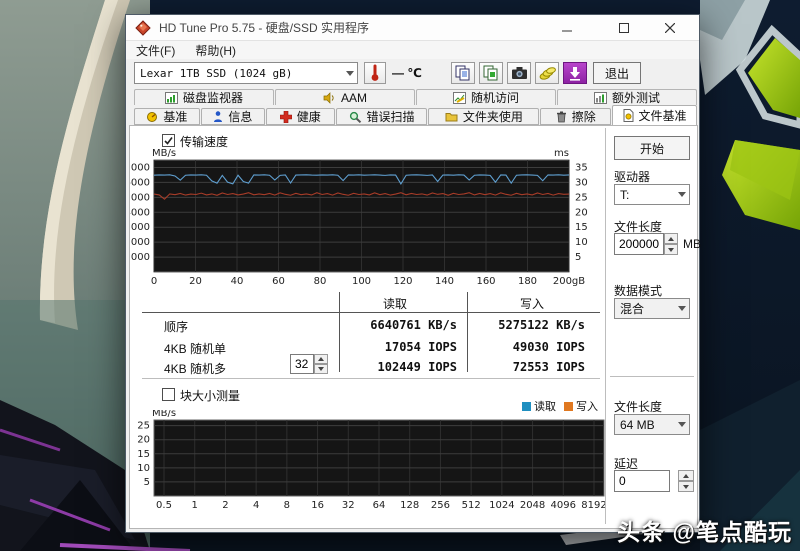 Image resolution: width=800 pixels, height=551 pixels. I want to click on tab-strip-top: 磁盘监视器 AAM 随机访问 额外测试, so click(416, 97).